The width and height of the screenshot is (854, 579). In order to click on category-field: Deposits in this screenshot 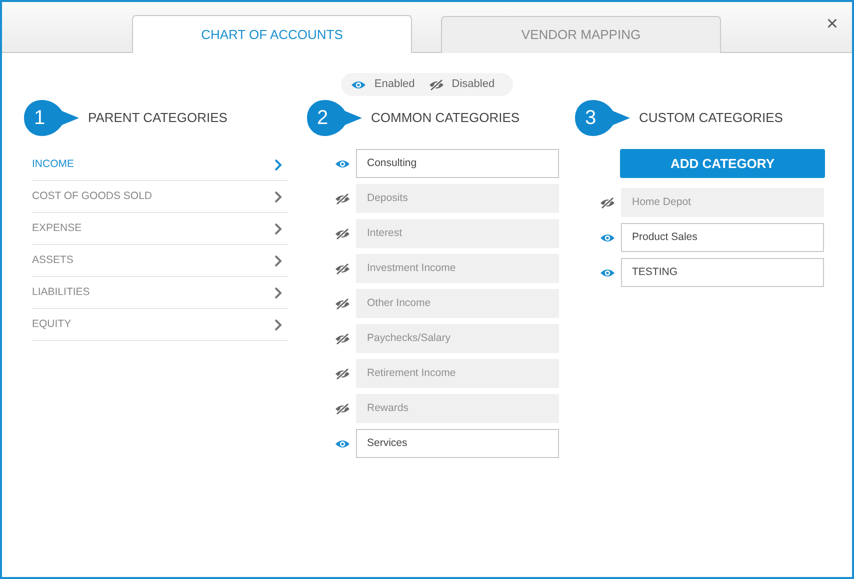, I will do `click(457, 198)`.